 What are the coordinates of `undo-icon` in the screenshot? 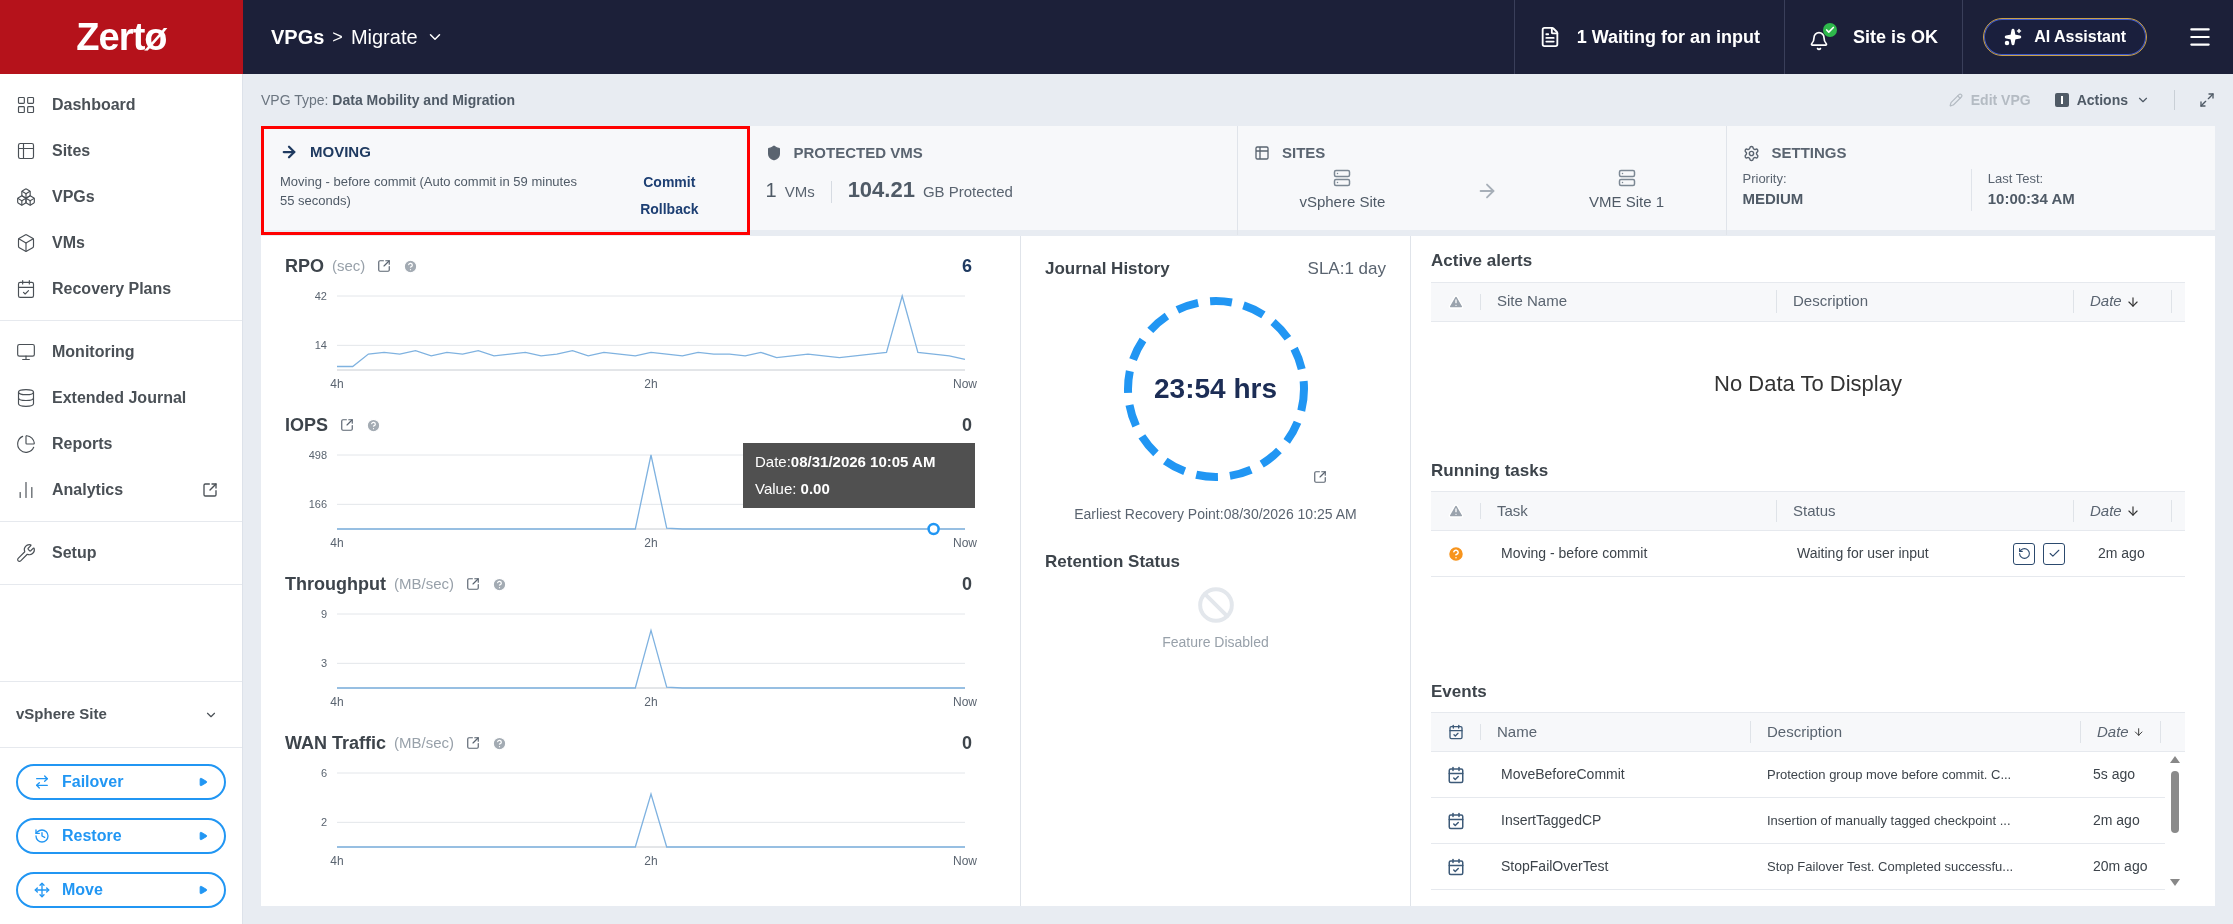 It's located at (2024, 553).